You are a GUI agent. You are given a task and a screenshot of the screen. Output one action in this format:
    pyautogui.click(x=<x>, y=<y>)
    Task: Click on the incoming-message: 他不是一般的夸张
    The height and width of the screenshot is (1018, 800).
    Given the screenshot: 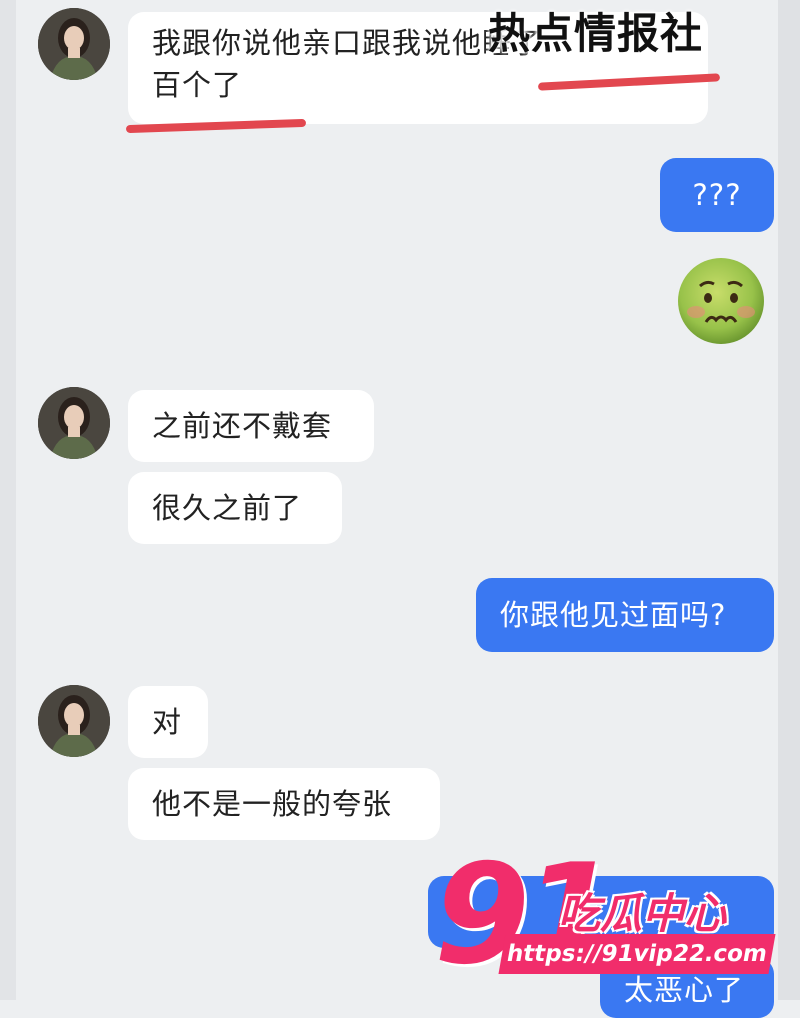 What is the action you would take?
    pyautogui.click(x=284, y=804)
    